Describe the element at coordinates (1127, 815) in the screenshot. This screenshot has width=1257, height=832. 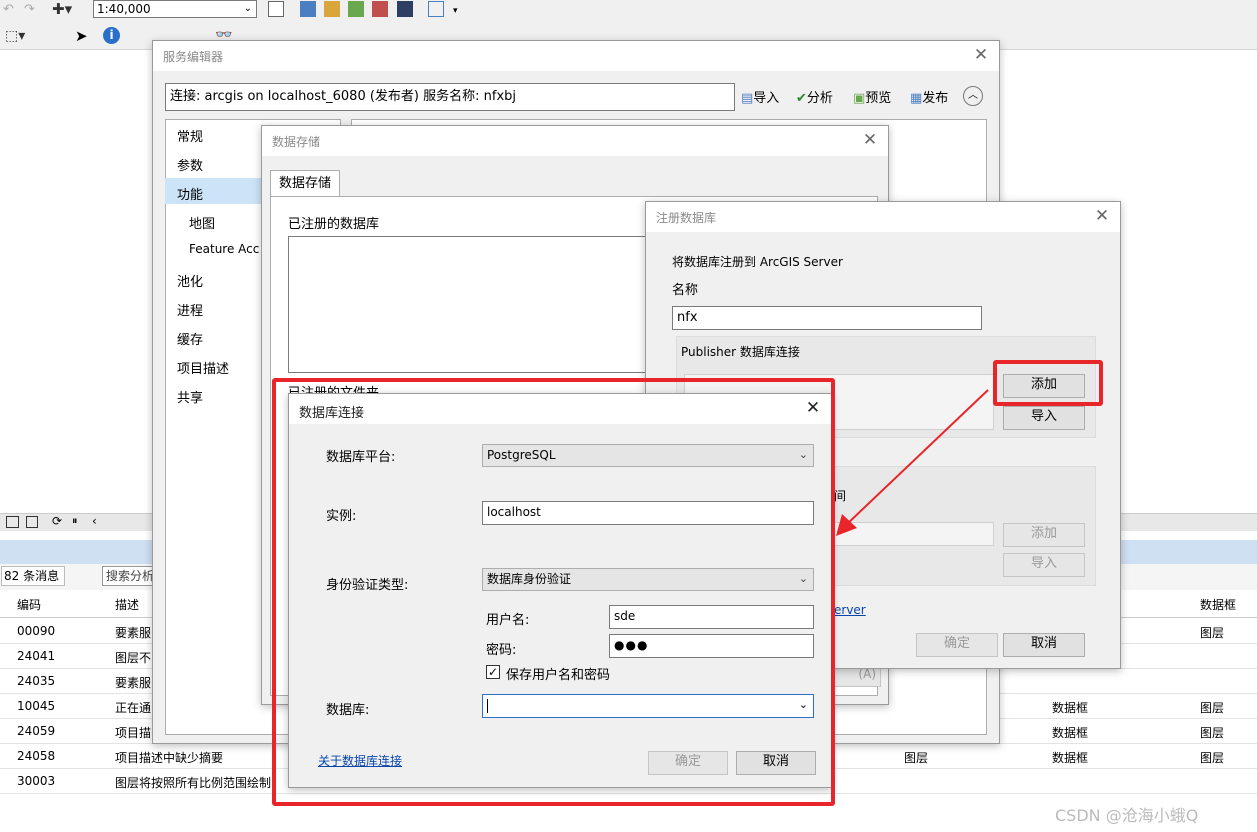
I see `watermark: CSDN @沧海小蛾Q` at that location.